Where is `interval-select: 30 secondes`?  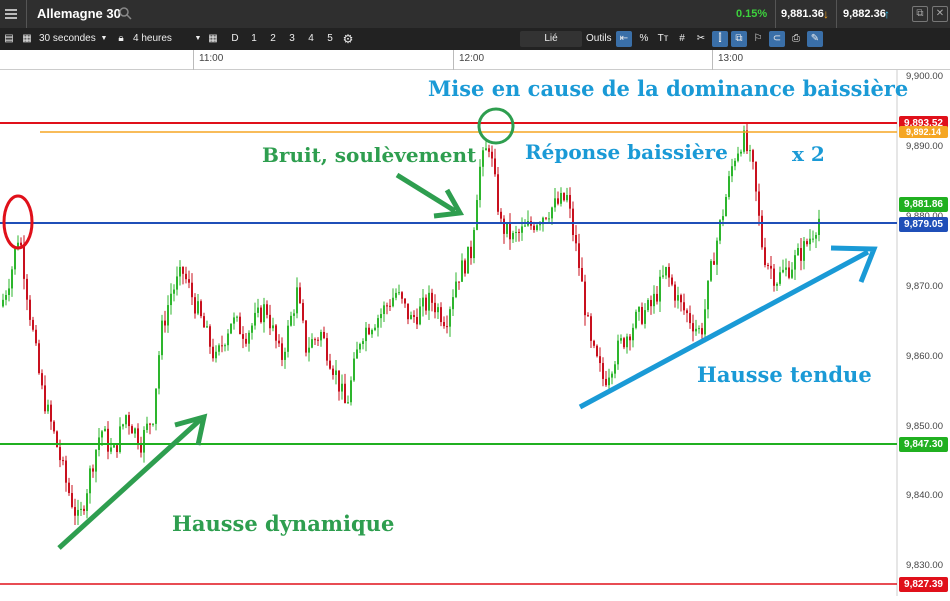 interval-select: 30 secondes is located at coordinates (67, 39).